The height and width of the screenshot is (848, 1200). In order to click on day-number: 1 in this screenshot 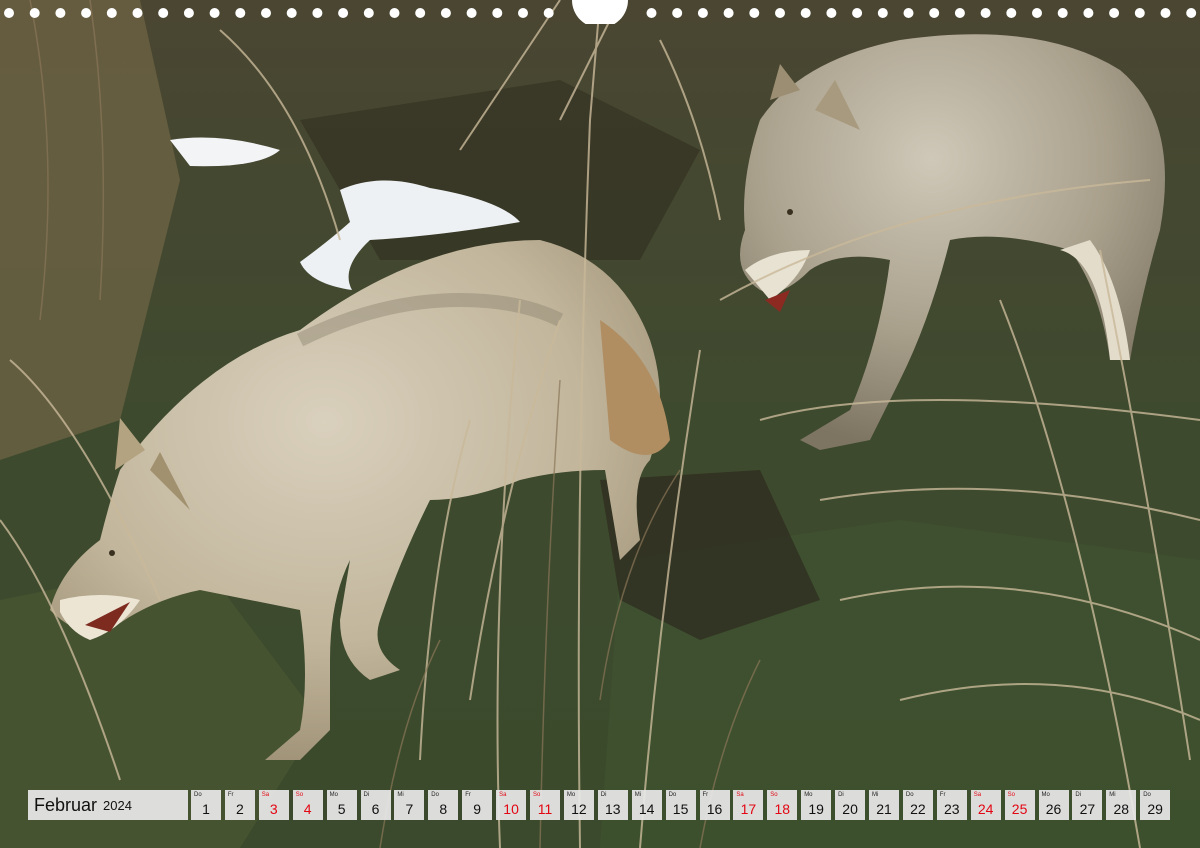, I will do `click(206, 809)`.